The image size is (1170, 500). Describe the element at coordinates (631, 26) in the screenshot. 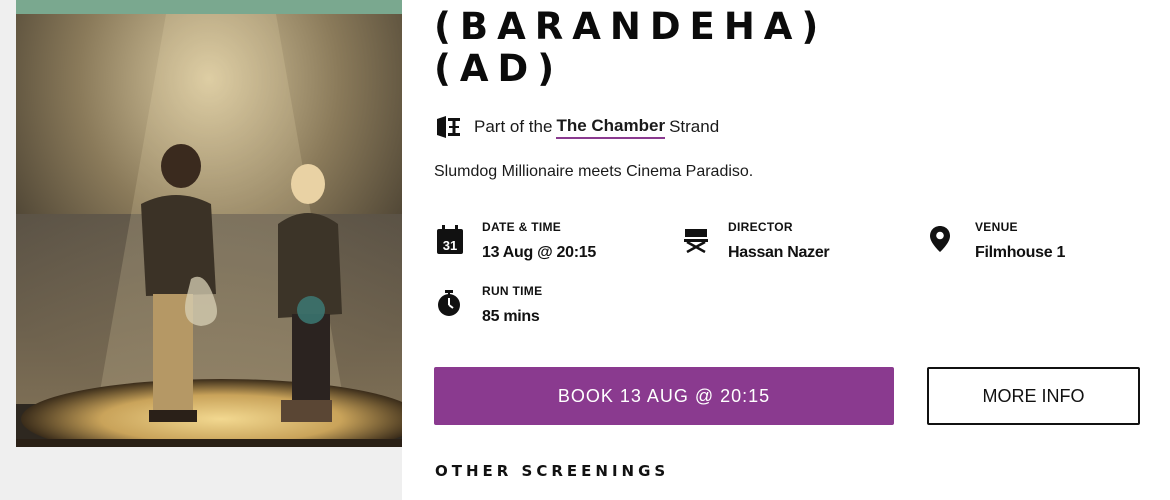

I see `film-title-line-1: (BARANDEHA)` at that location.